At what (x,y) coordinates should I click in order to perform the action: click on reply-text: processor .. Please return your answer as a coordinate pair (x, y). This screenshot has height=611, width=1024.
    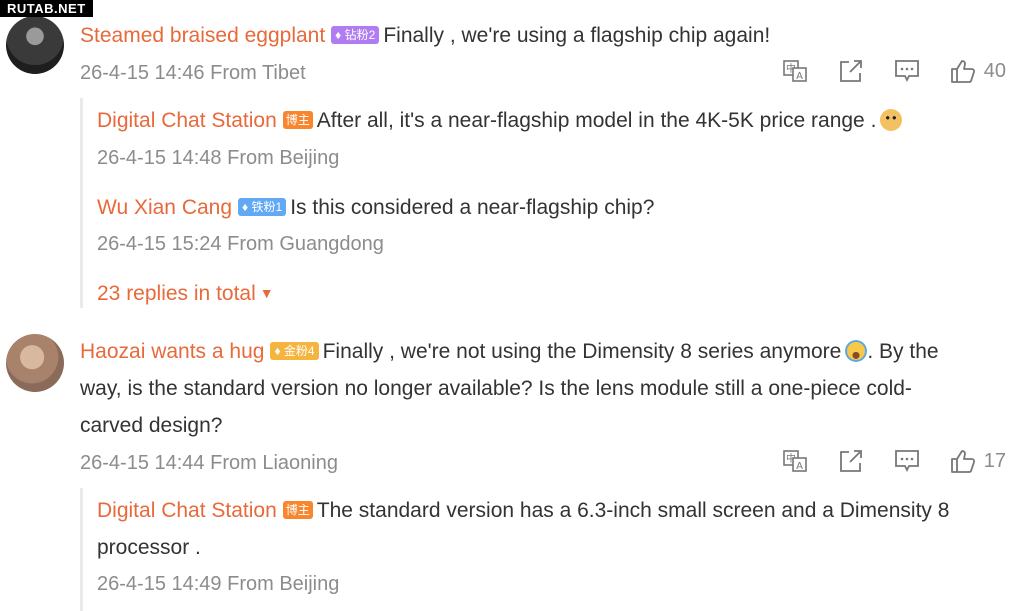
    Looking at the image, I should click on (149, 547).